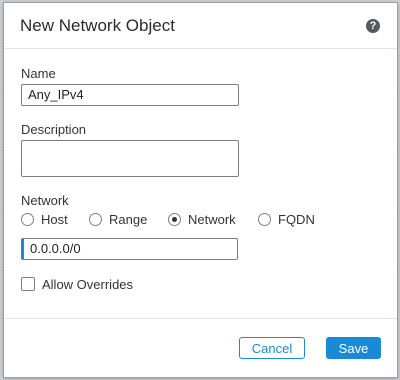 This screenshot has height=380, width=400. Describe the element at coordinates (28, 284) in the screenshot. I see `allow-overrides-checkbox` at that location.